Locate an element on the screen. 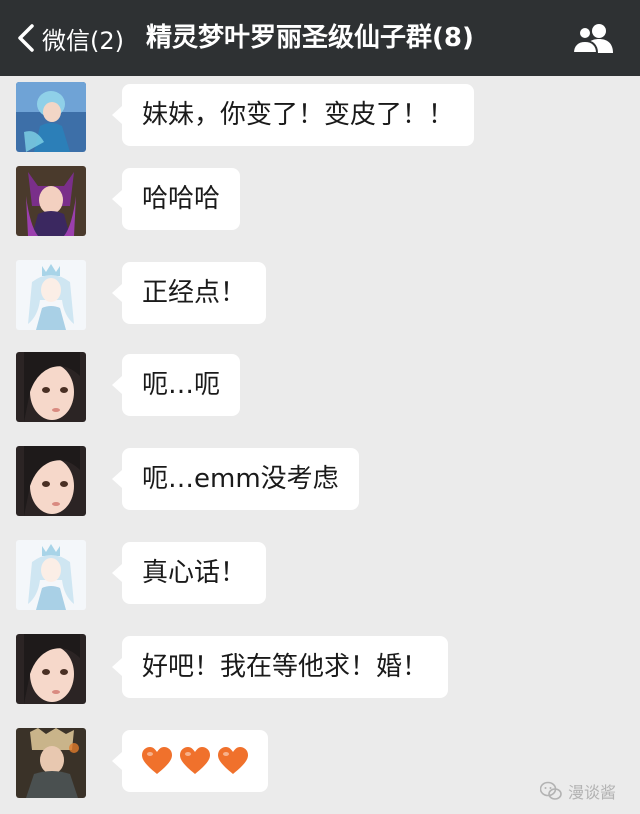 This screenshot has height=814, width=640. wechat-icon is located at coordinates (551, 790).